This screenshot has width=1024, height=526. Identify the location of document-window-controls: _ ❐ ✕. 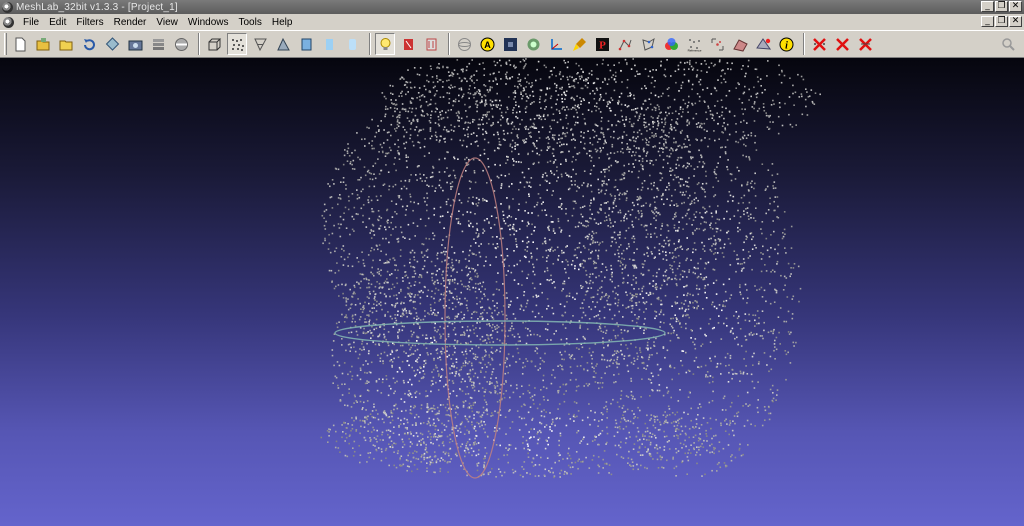
(1001, 21).